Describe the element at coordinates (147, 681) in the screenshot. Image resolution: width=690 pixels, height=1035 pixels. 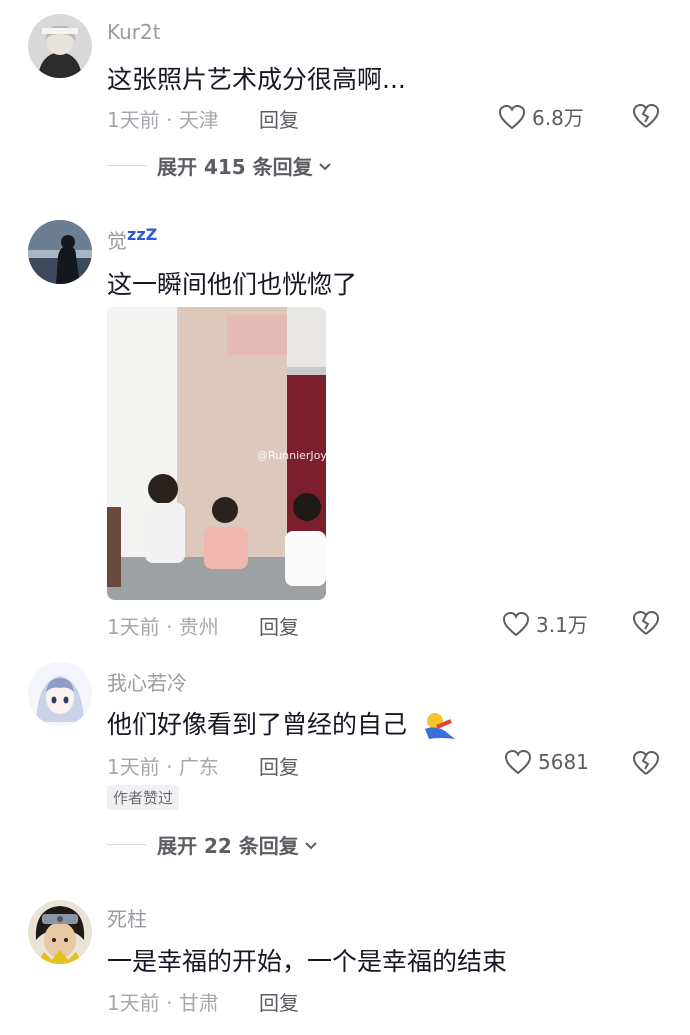
I see `username: 我心若冷` at that location.